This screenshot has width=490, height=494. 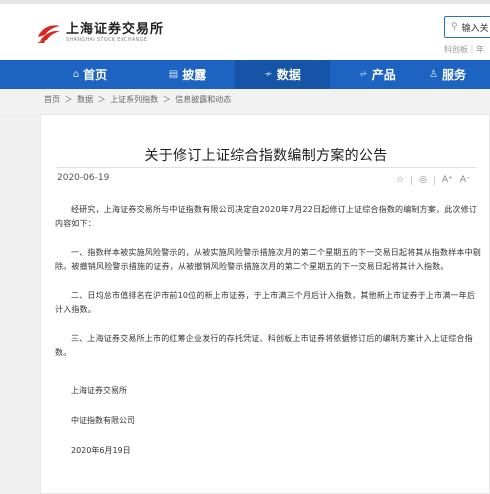 What do you see at coordinates (95, 75) in the screenshot?
I see `nav-item-label: 首页` at bounding box center [95, 75].